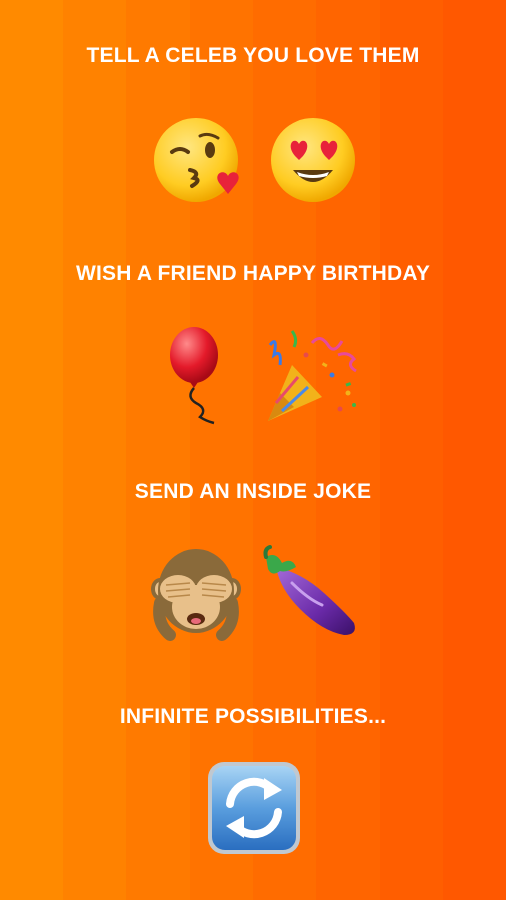 This screenshot has width=506, height=900. What do you see at coordinates (253, 375) in the screenshot?
I see `emoji-row-birthday` at bounding box center [253, 375].